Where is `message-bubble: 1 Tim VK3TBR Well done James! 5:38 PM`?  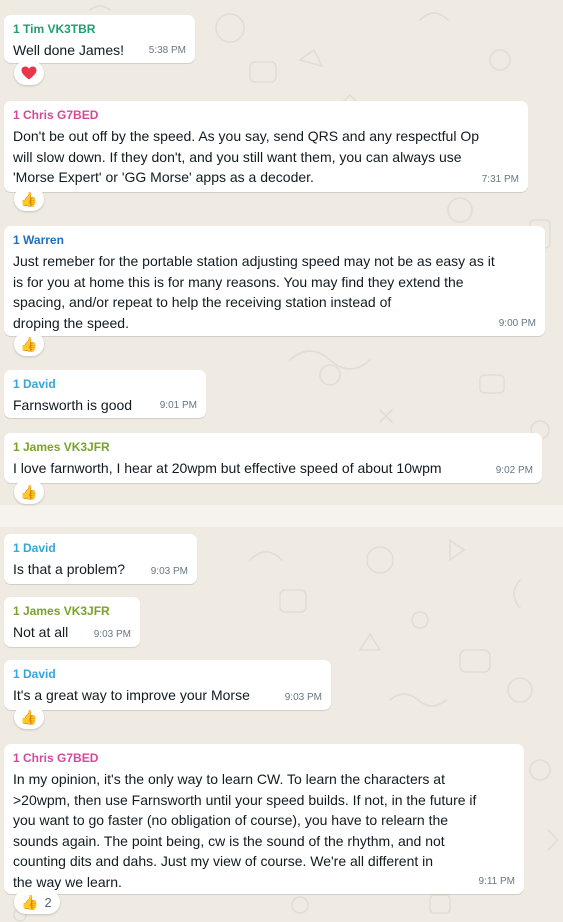 message-bubble: 1 Tim VK3TBR Well done James! 5:38 PM is located at coordinates (99, 39).